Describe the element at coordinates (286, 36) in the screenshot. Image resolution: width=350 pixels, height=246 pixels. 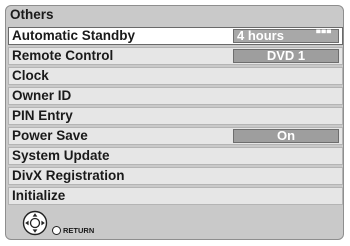
I see `automatic-standby-value: 4 hours ▀▀▀` at that location.